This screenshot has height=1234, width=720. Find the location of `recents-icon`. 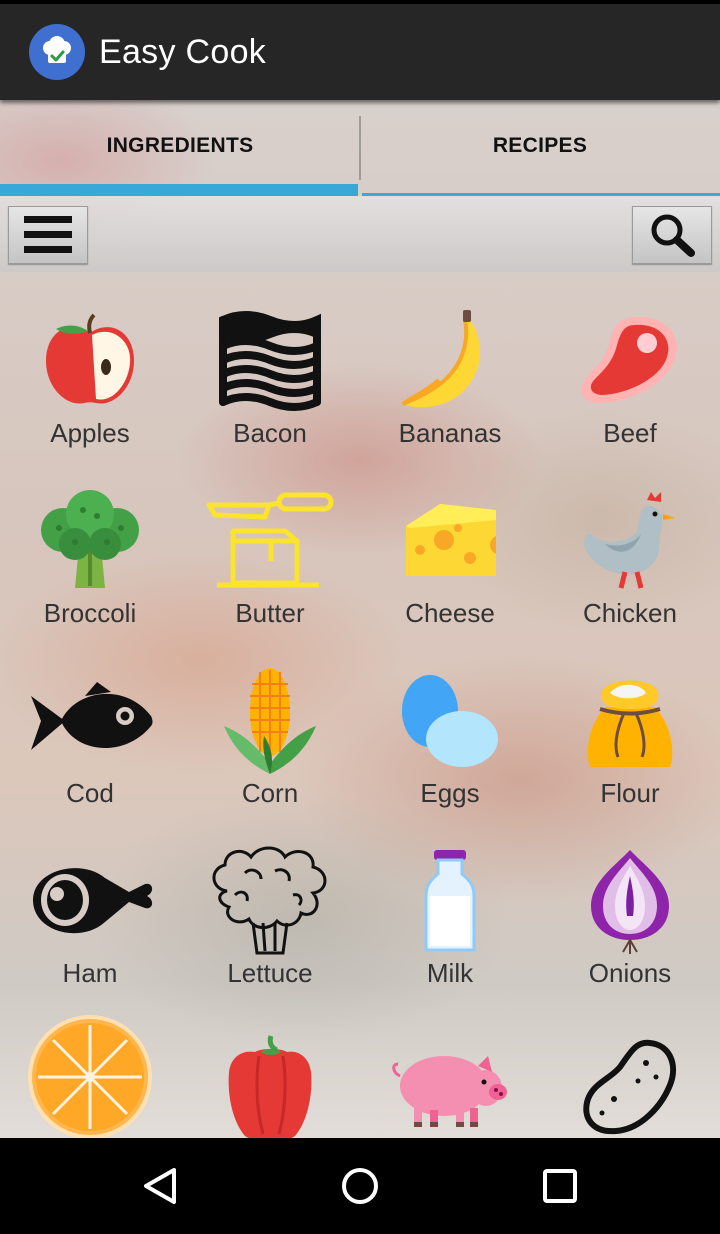

recents-icon is located at coordinates (560, 1186).